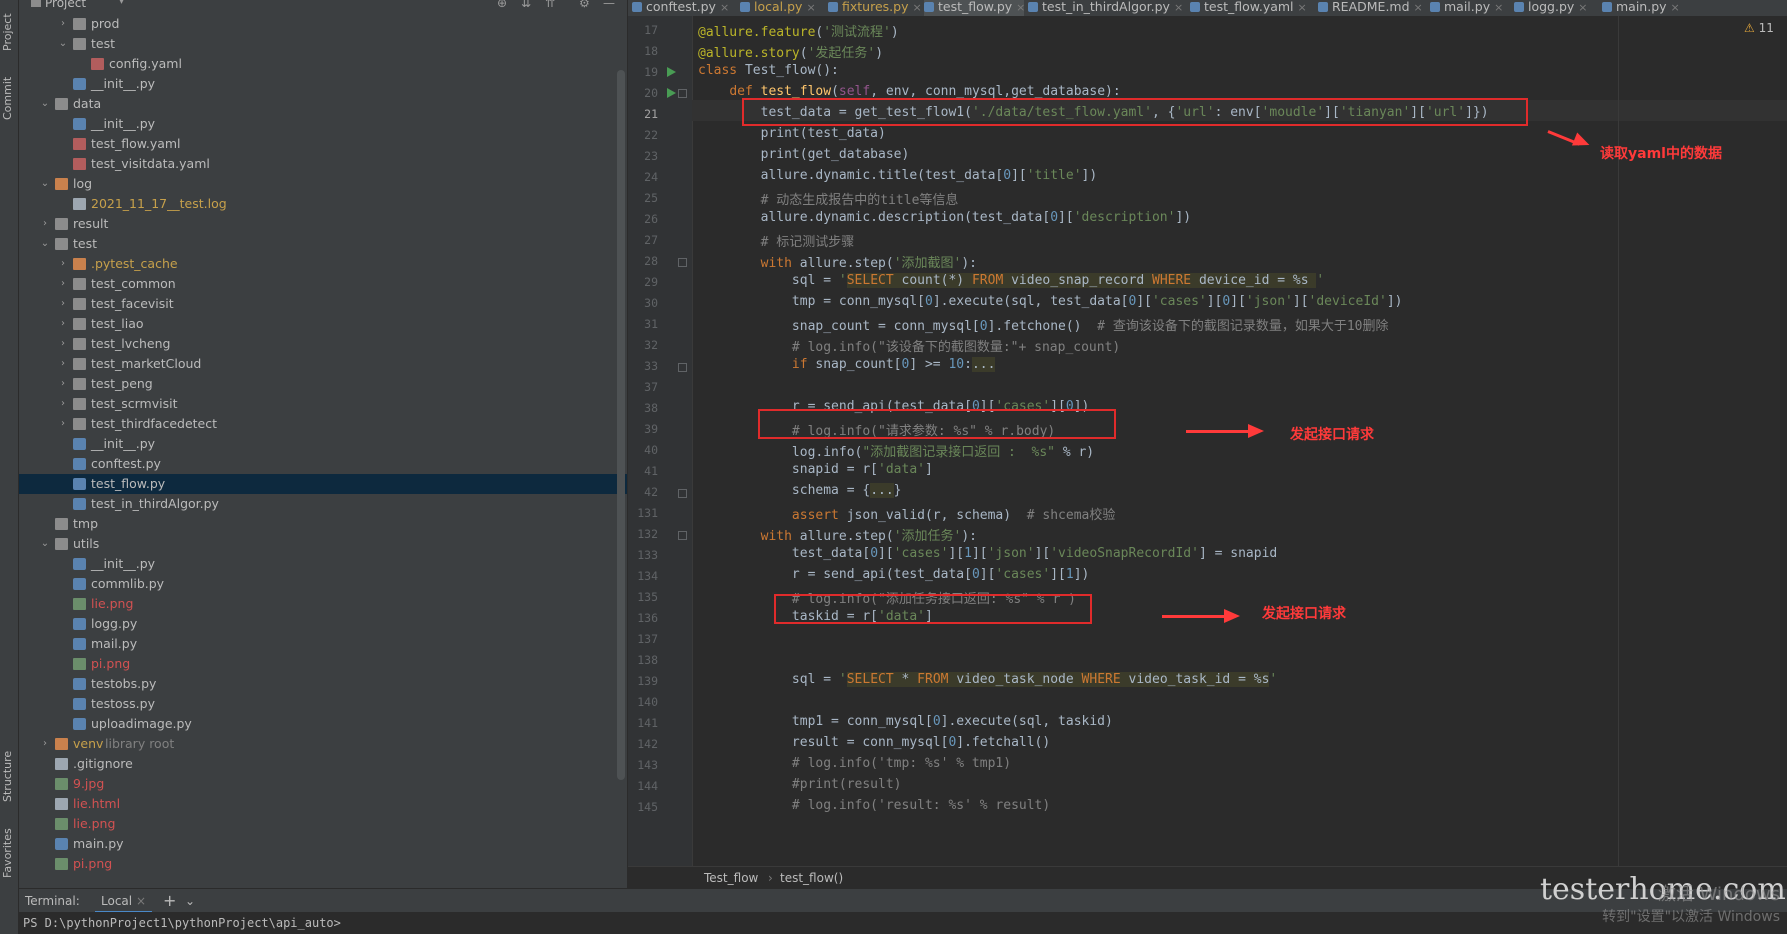 This screenshot has width=1787, height=934. What do you see at coordinates (323, 264) in the screenshot?
I see `tree-item: › .pytest_cache` at bounding box center [323, 264].